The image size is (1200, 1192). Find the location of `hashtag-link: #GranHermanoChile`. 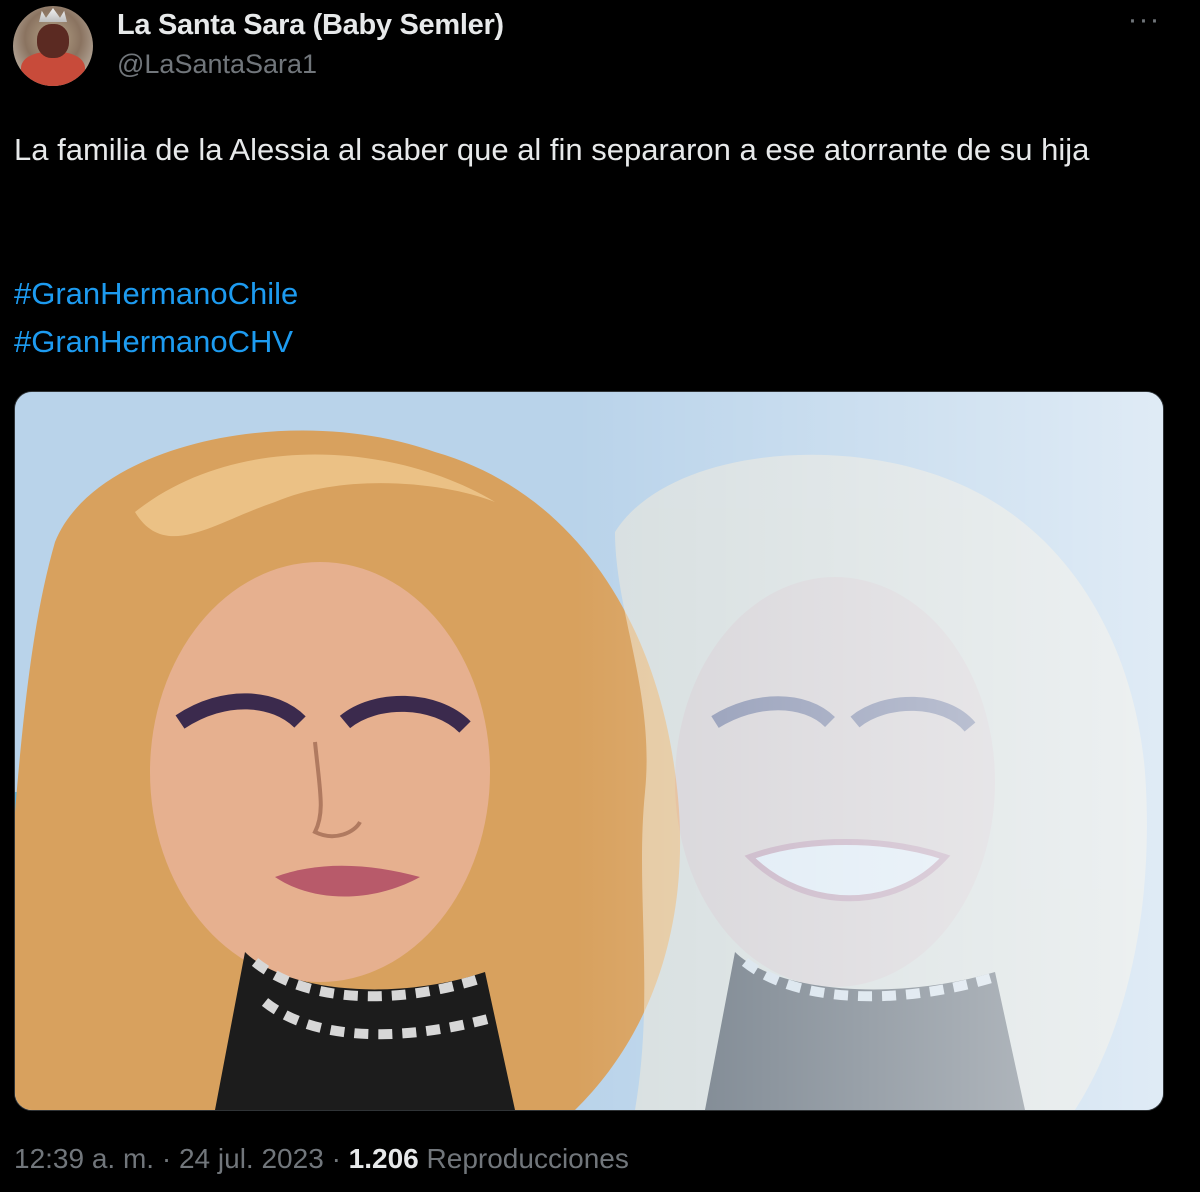

hashtag-link: #GranHermanoChile is located at coordinates (156, 294).